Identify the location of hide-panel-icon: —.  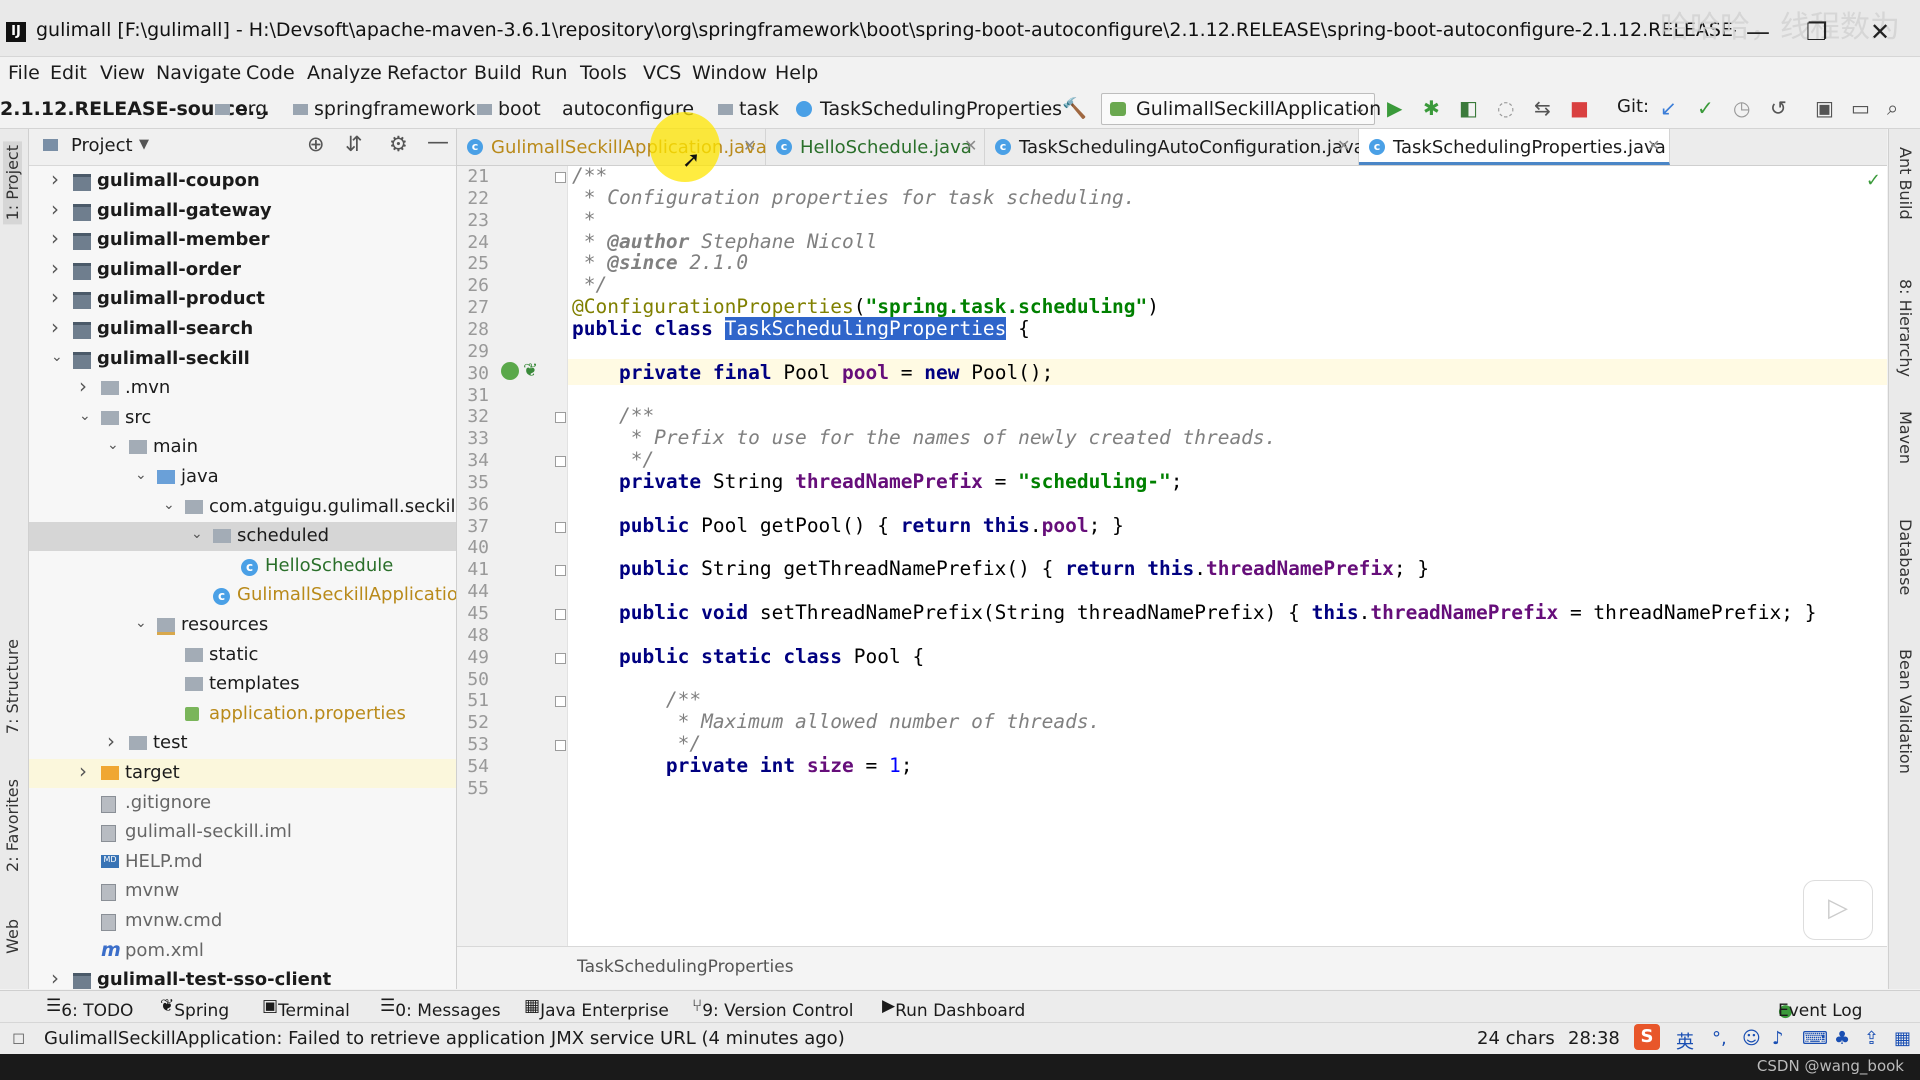
(438, 142).